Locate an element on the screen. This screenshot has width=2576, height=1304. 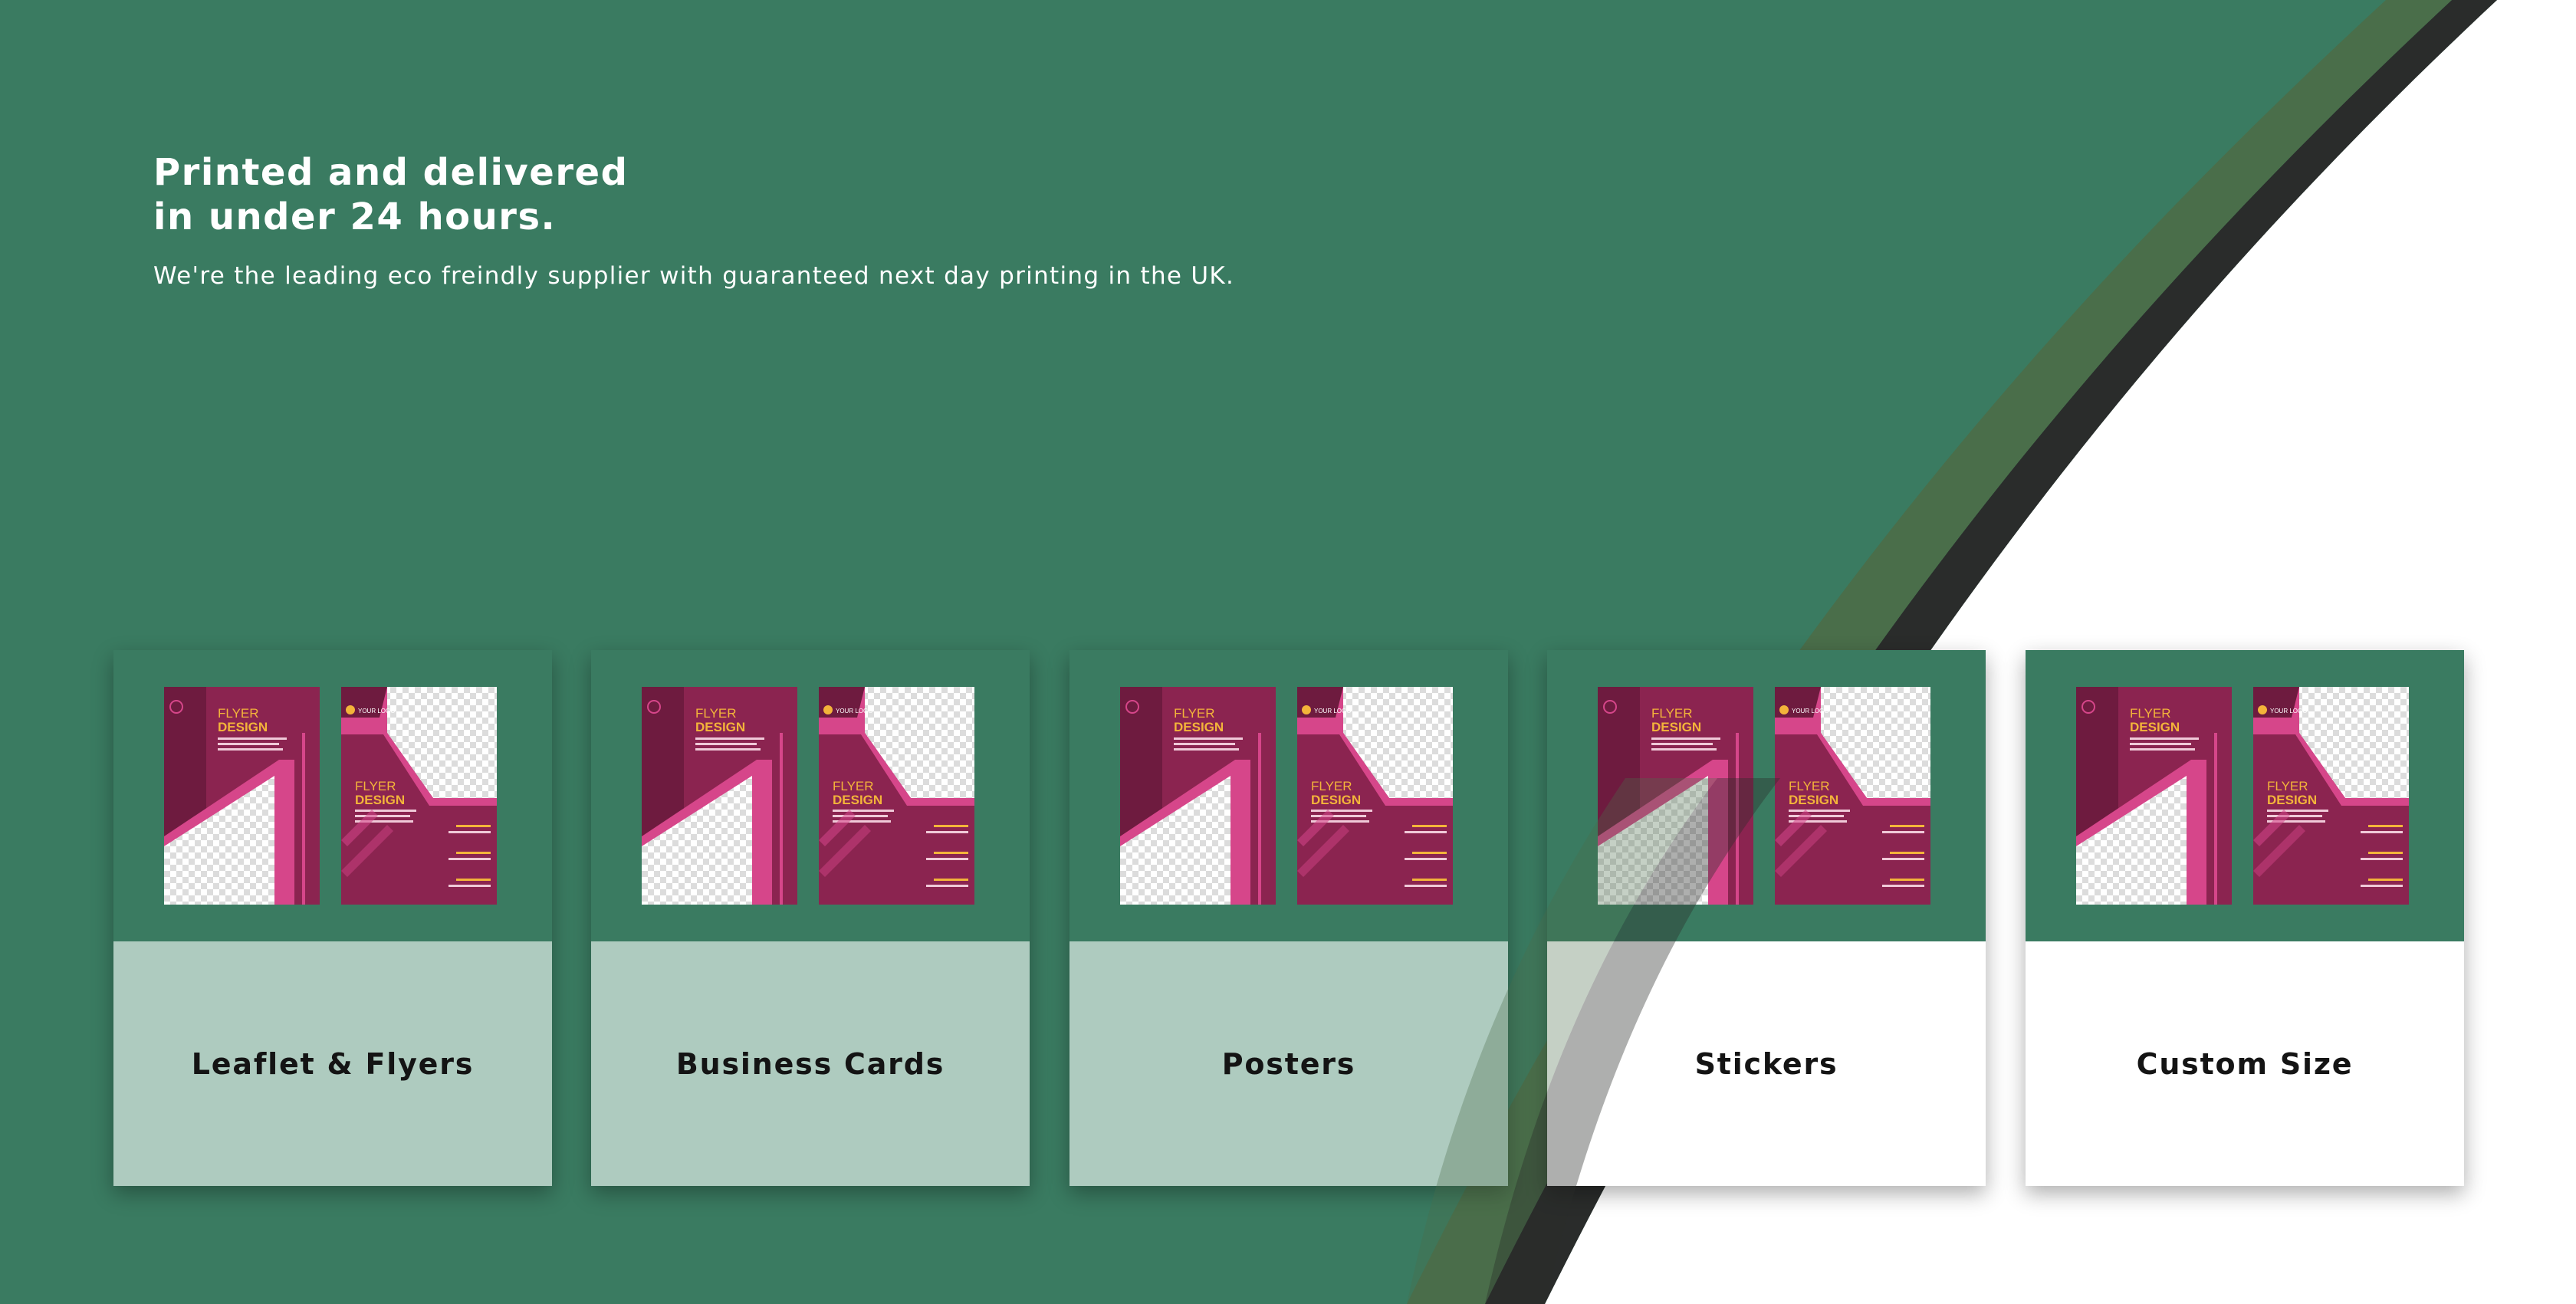
hero-title-line-1: Printed and delivered is located at coordinates (391, 172).